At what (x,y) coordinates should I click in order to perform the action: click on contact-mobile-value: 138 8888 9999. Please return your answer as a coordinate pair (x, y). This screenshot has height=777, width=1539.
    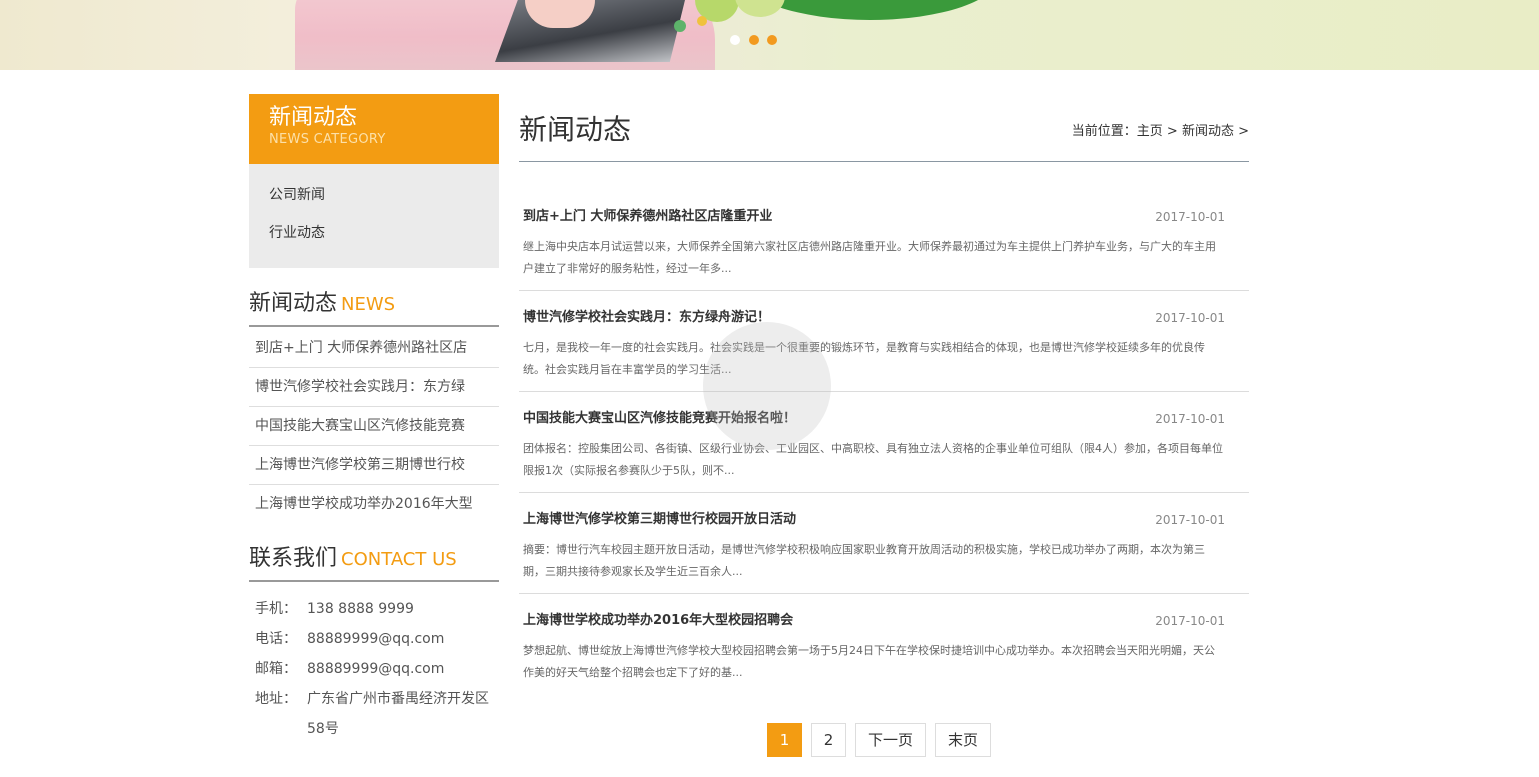
    Looking at the image, I should click on (360, 609).